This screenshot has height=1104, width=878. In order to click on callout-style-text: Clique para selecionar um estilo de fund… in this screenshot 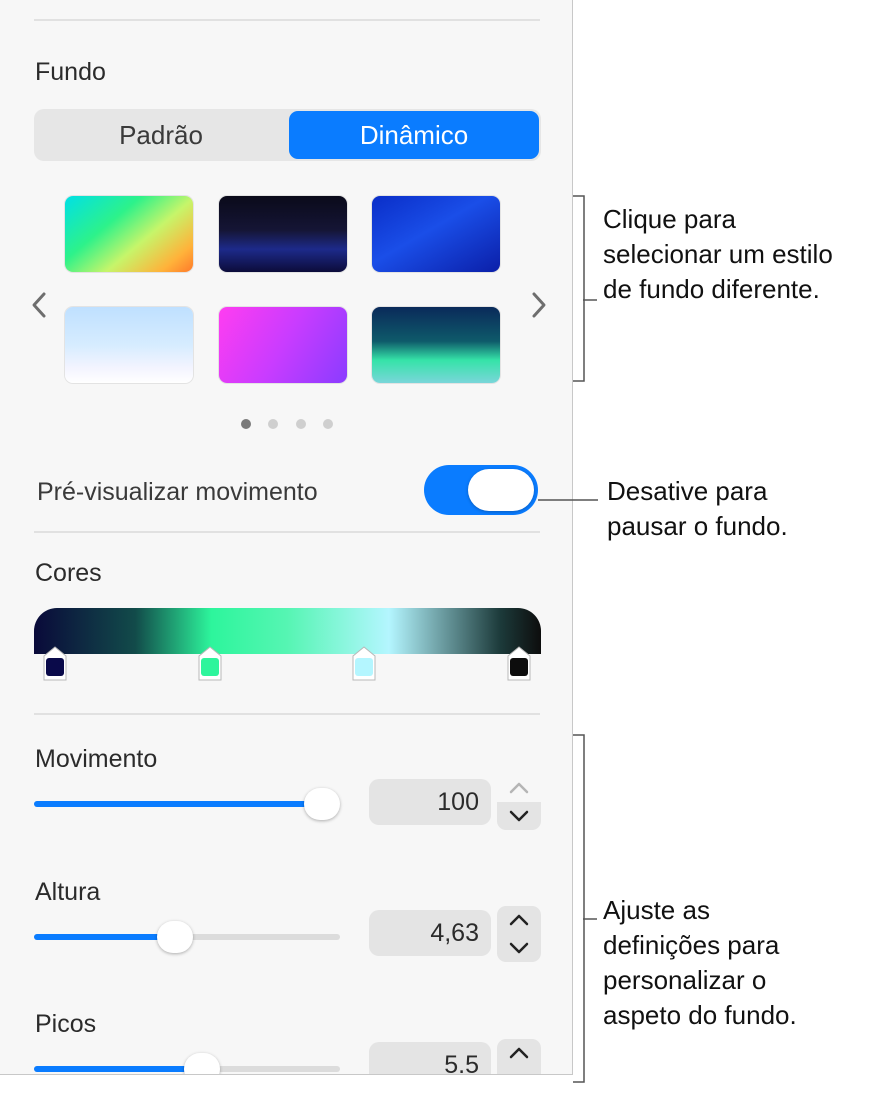, I will do `click(718, 254)`.